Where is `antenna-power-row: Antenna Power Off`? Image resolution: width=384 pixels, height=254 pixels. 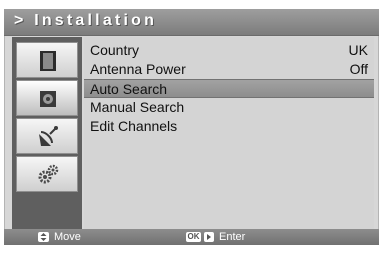
antenna-power-row: Antenna Power Off is located at coordinates (229, 69).